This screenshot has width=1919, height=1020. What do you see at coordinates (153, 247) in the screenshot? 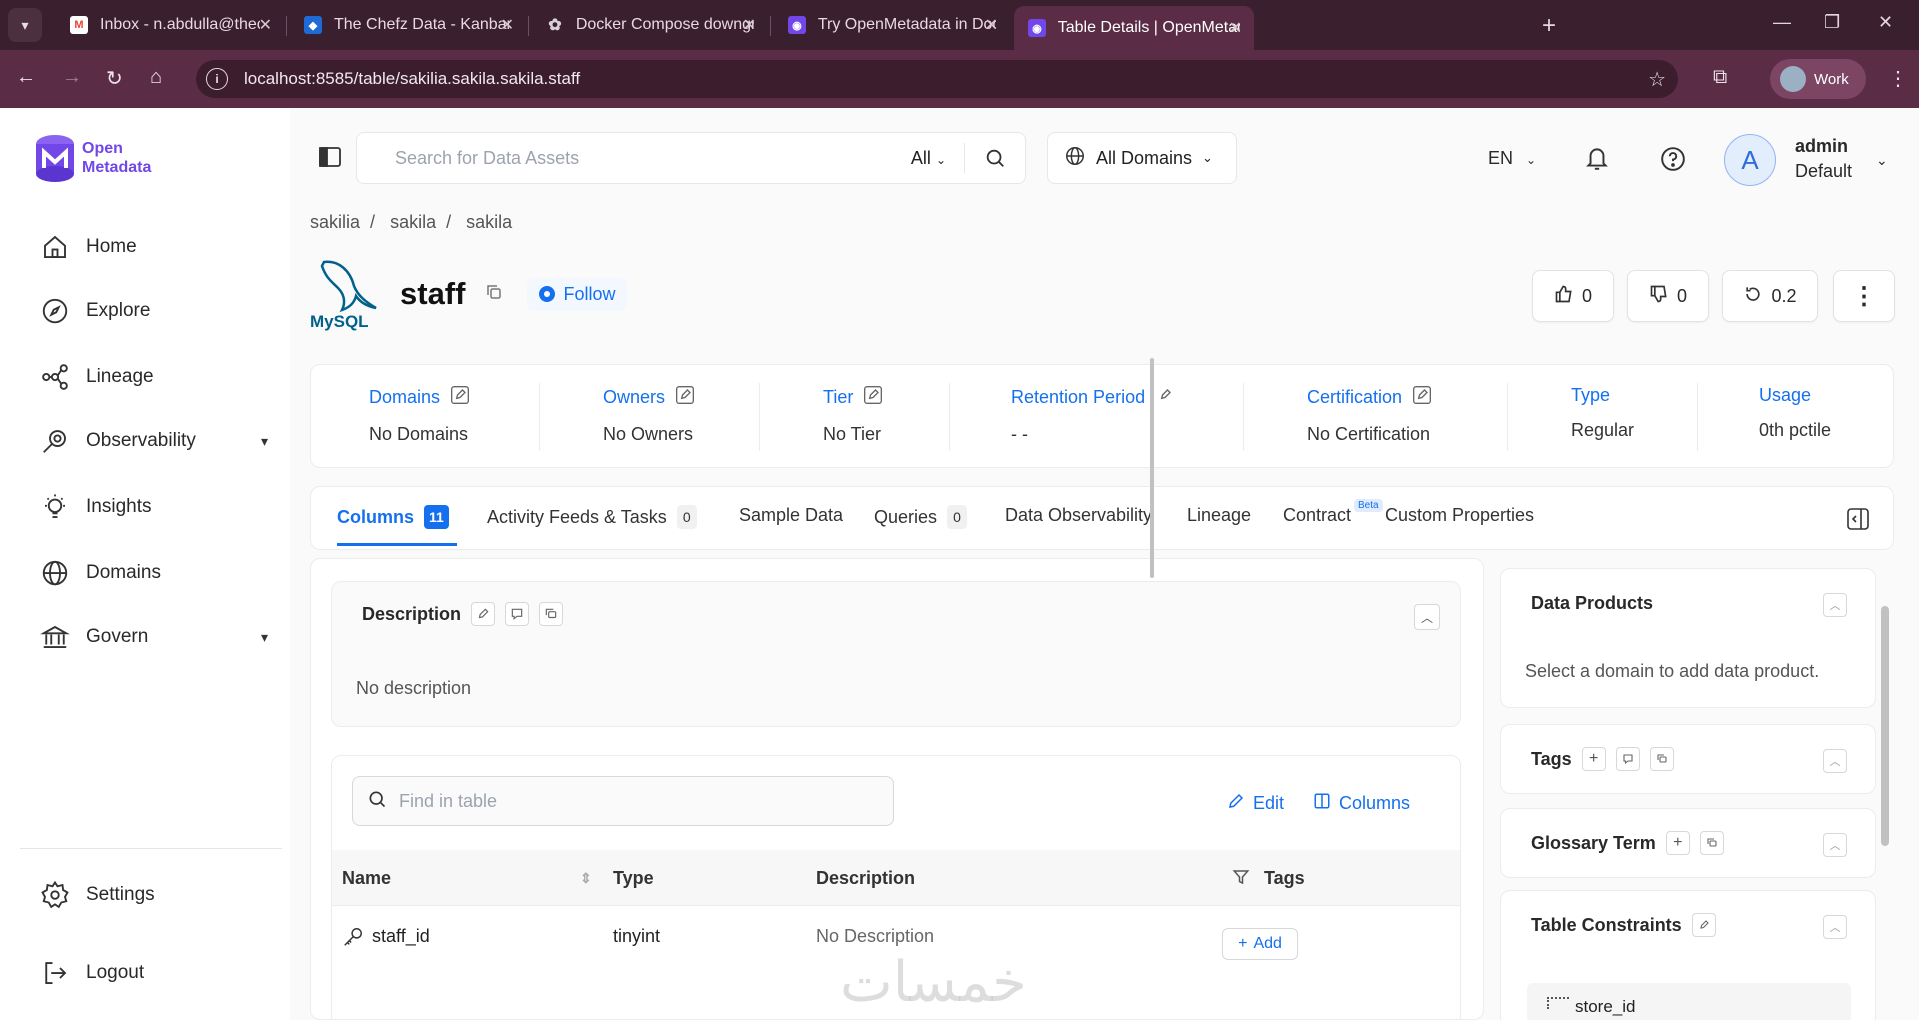
I see `sidebar-item-home: Home` at bounding box center [153, 247].